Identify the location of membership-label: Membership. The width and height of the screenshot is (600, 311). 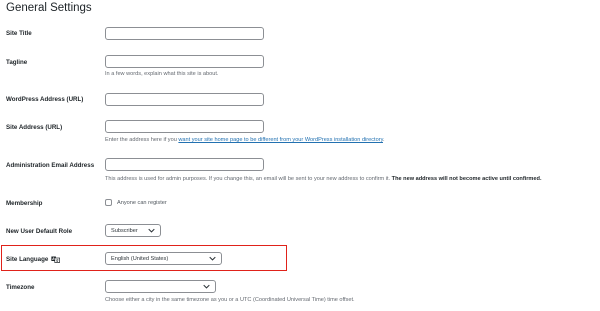
(24, 203).